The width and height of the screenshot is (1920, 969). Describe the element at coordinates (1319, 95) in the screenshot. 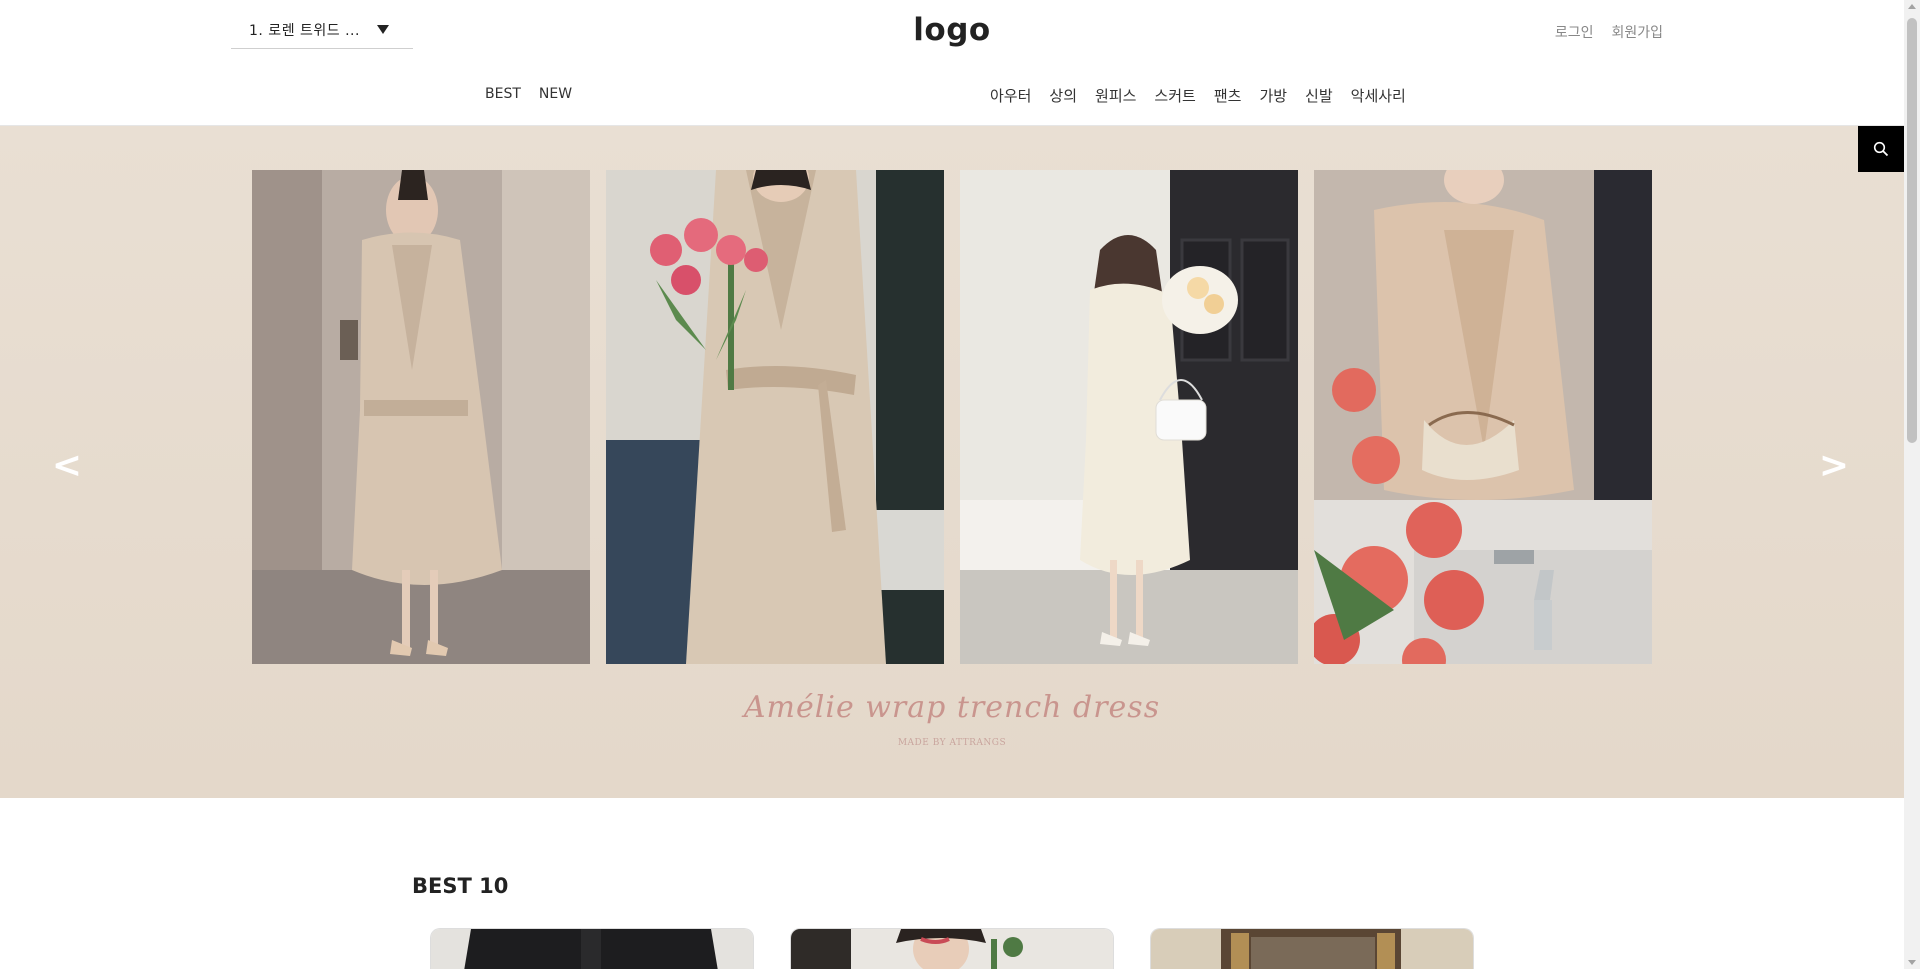

I see `nav-shoes: 신발` at that location.